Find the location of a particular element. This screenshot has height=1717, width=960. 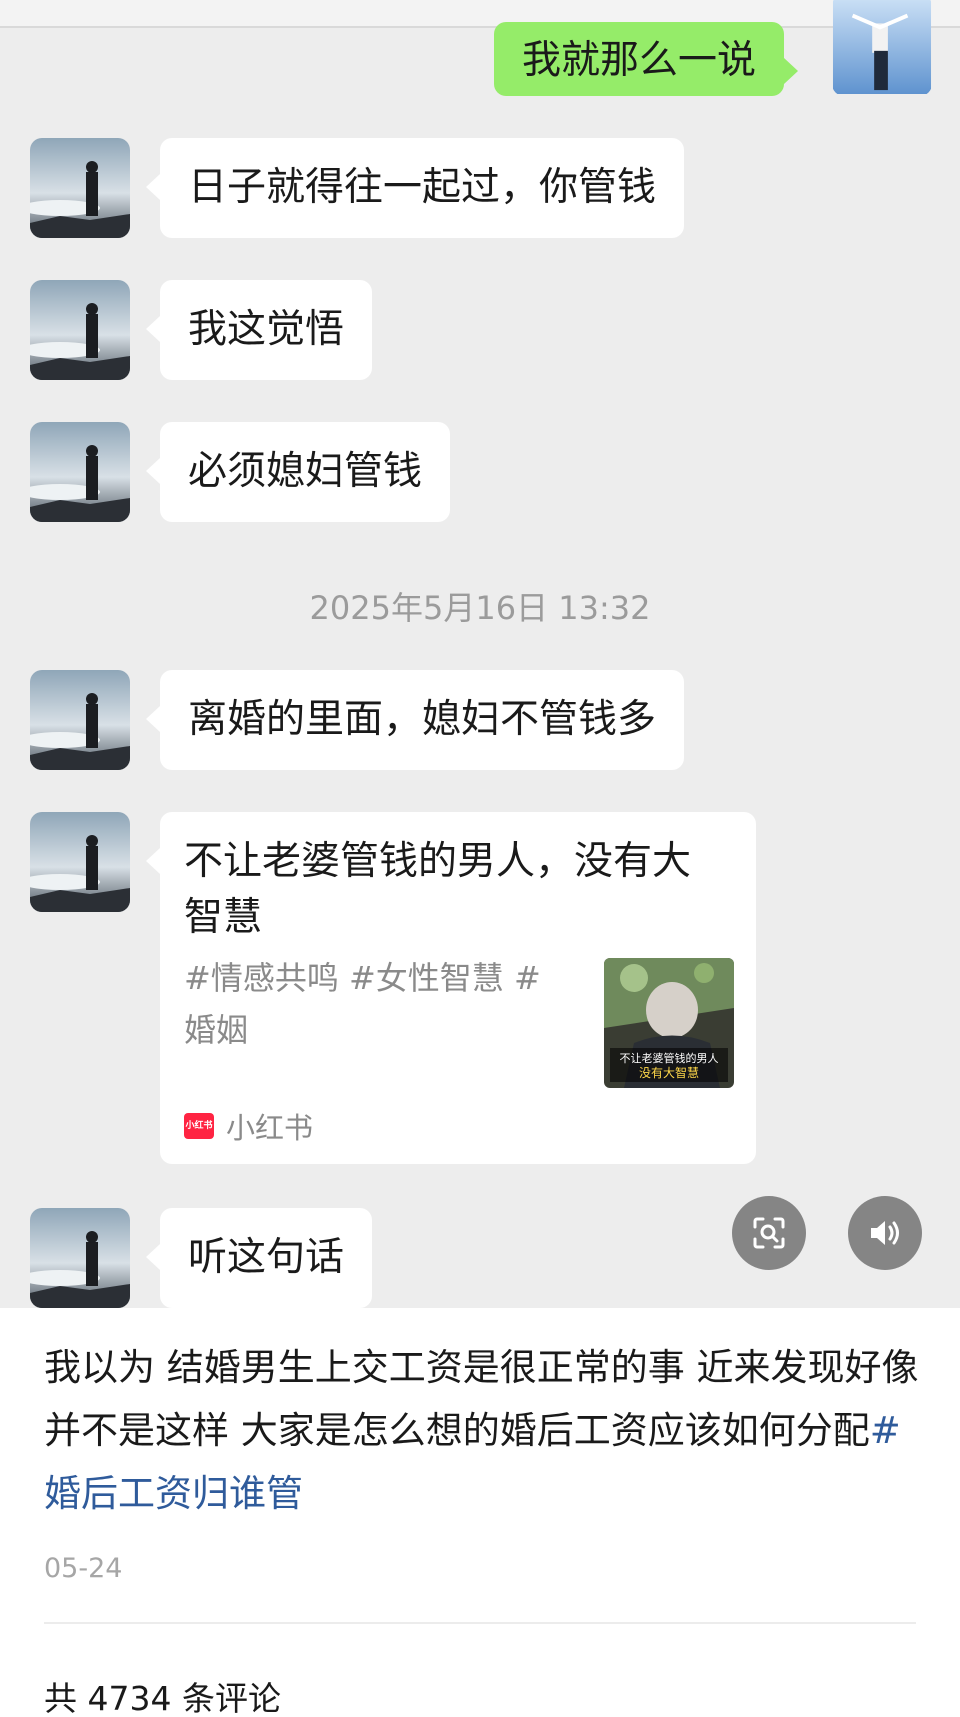

speaker-icon is located at coordinates (885, 1233).